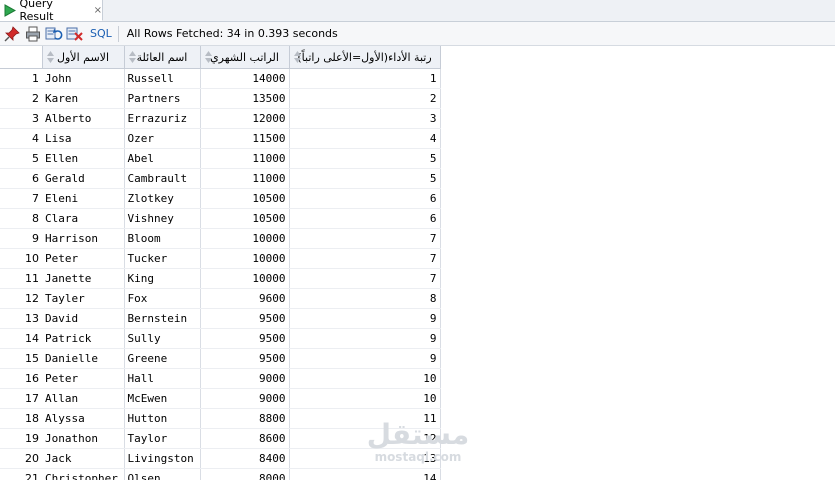  I want to click on cell-monthly-salary: 10500, so click(245, 198).